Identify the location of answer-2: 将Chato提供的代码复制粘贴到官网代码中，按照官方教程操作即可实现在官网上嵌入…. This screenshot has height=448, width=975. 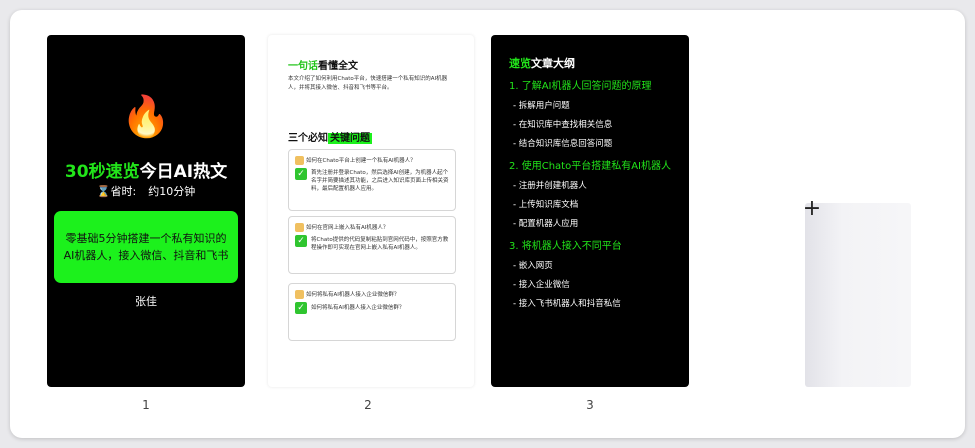
(380, 244).